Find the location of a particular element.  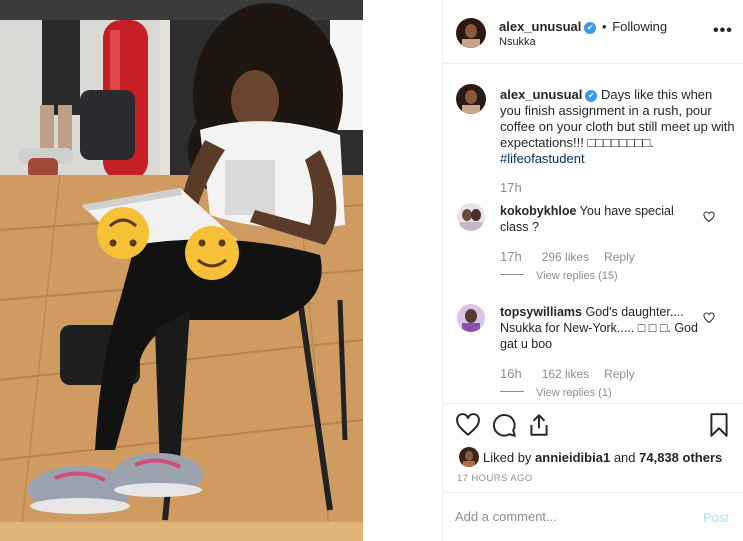

comment-meta: 16h 162 likes Reply is located at coordinates (567, 373).